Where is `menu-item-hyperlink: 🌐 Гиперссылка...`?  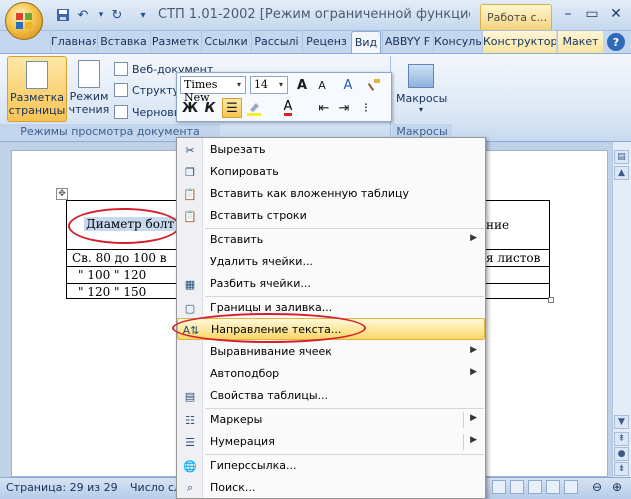 menu-item-hyperlink: 🌐 Гиперссылка... is located at coordinates (331, 466).